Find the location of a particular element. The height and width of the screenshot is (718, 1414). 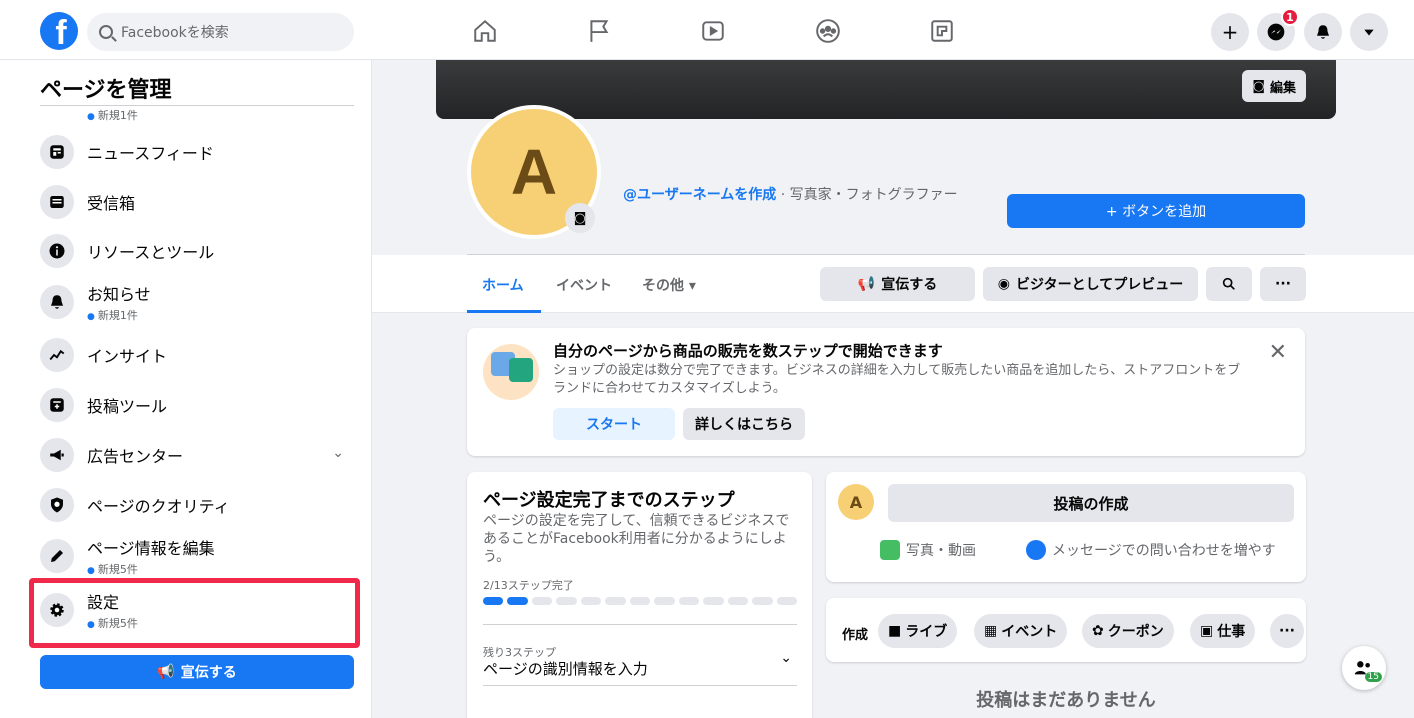

sidebar-item-news-feed: ニュースフィード is located at coordinates (197, 152).